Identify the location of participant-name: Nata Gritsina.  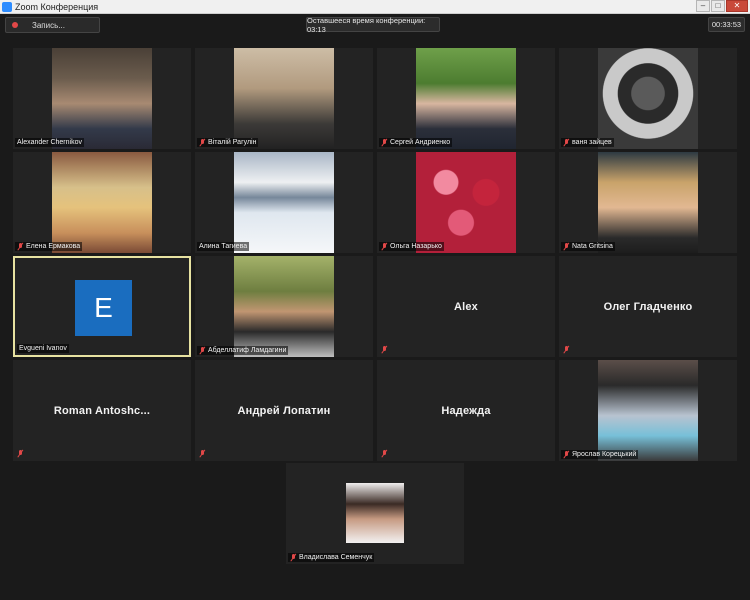
(592, 246).